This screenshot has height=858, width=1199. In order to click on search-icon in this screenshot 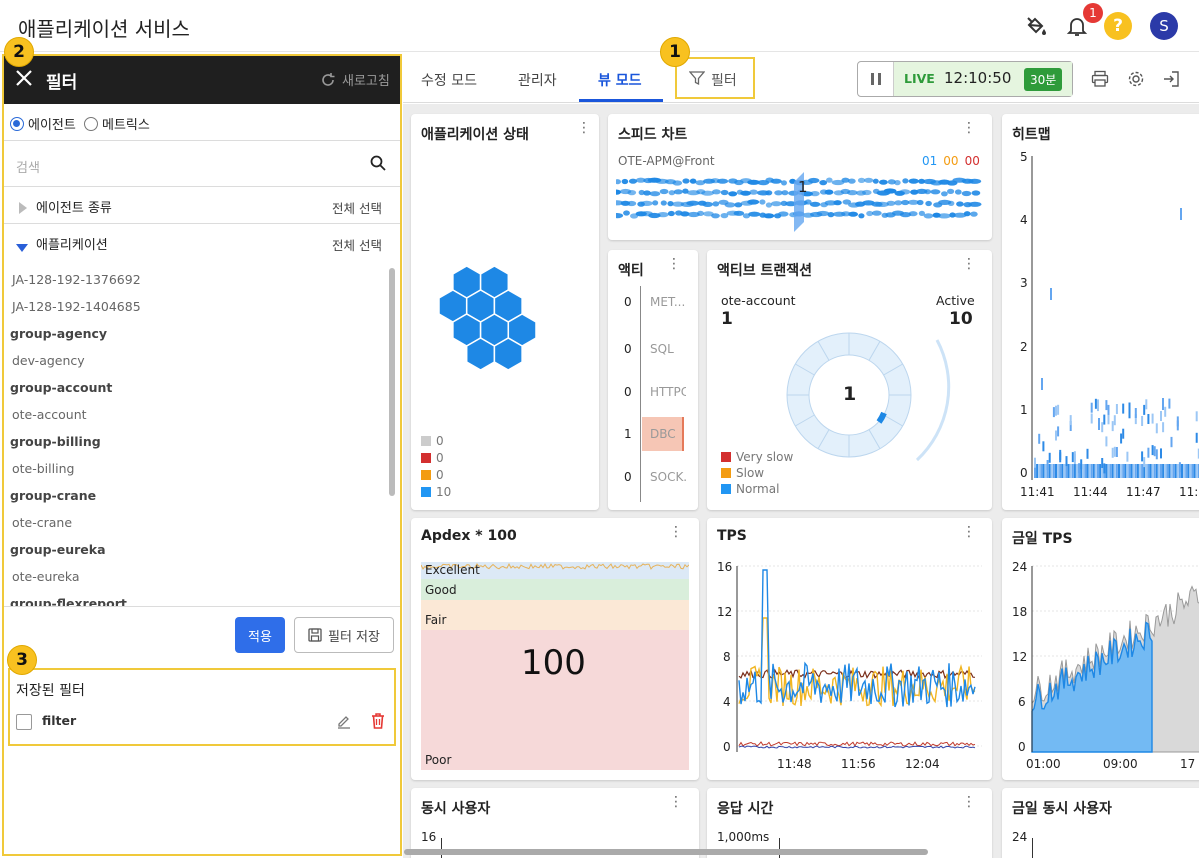, I will do `click(378, 163)`.